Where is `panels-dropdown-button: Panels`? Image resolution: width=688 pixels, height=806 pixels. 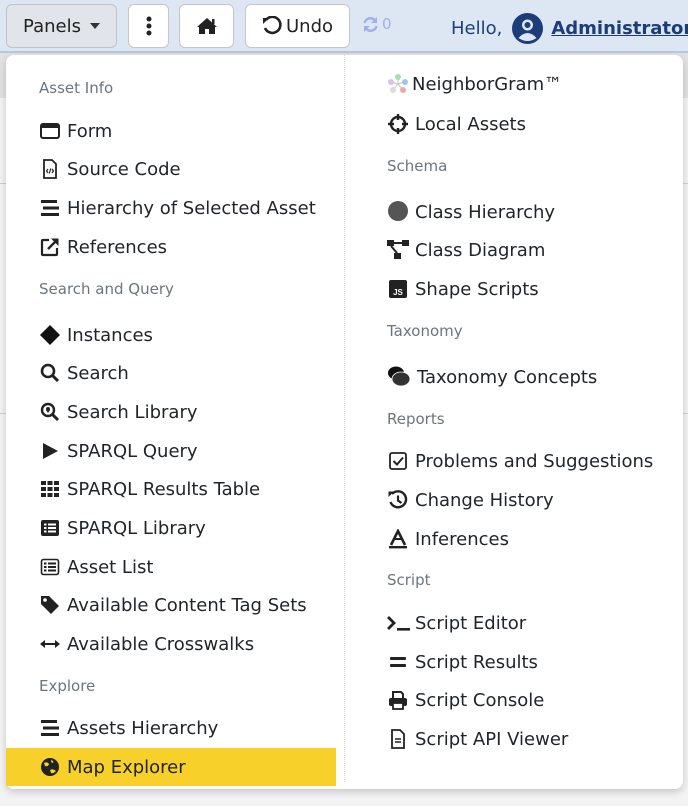
panels-dropdown-button: Panels is located at coordinates (61, 26).